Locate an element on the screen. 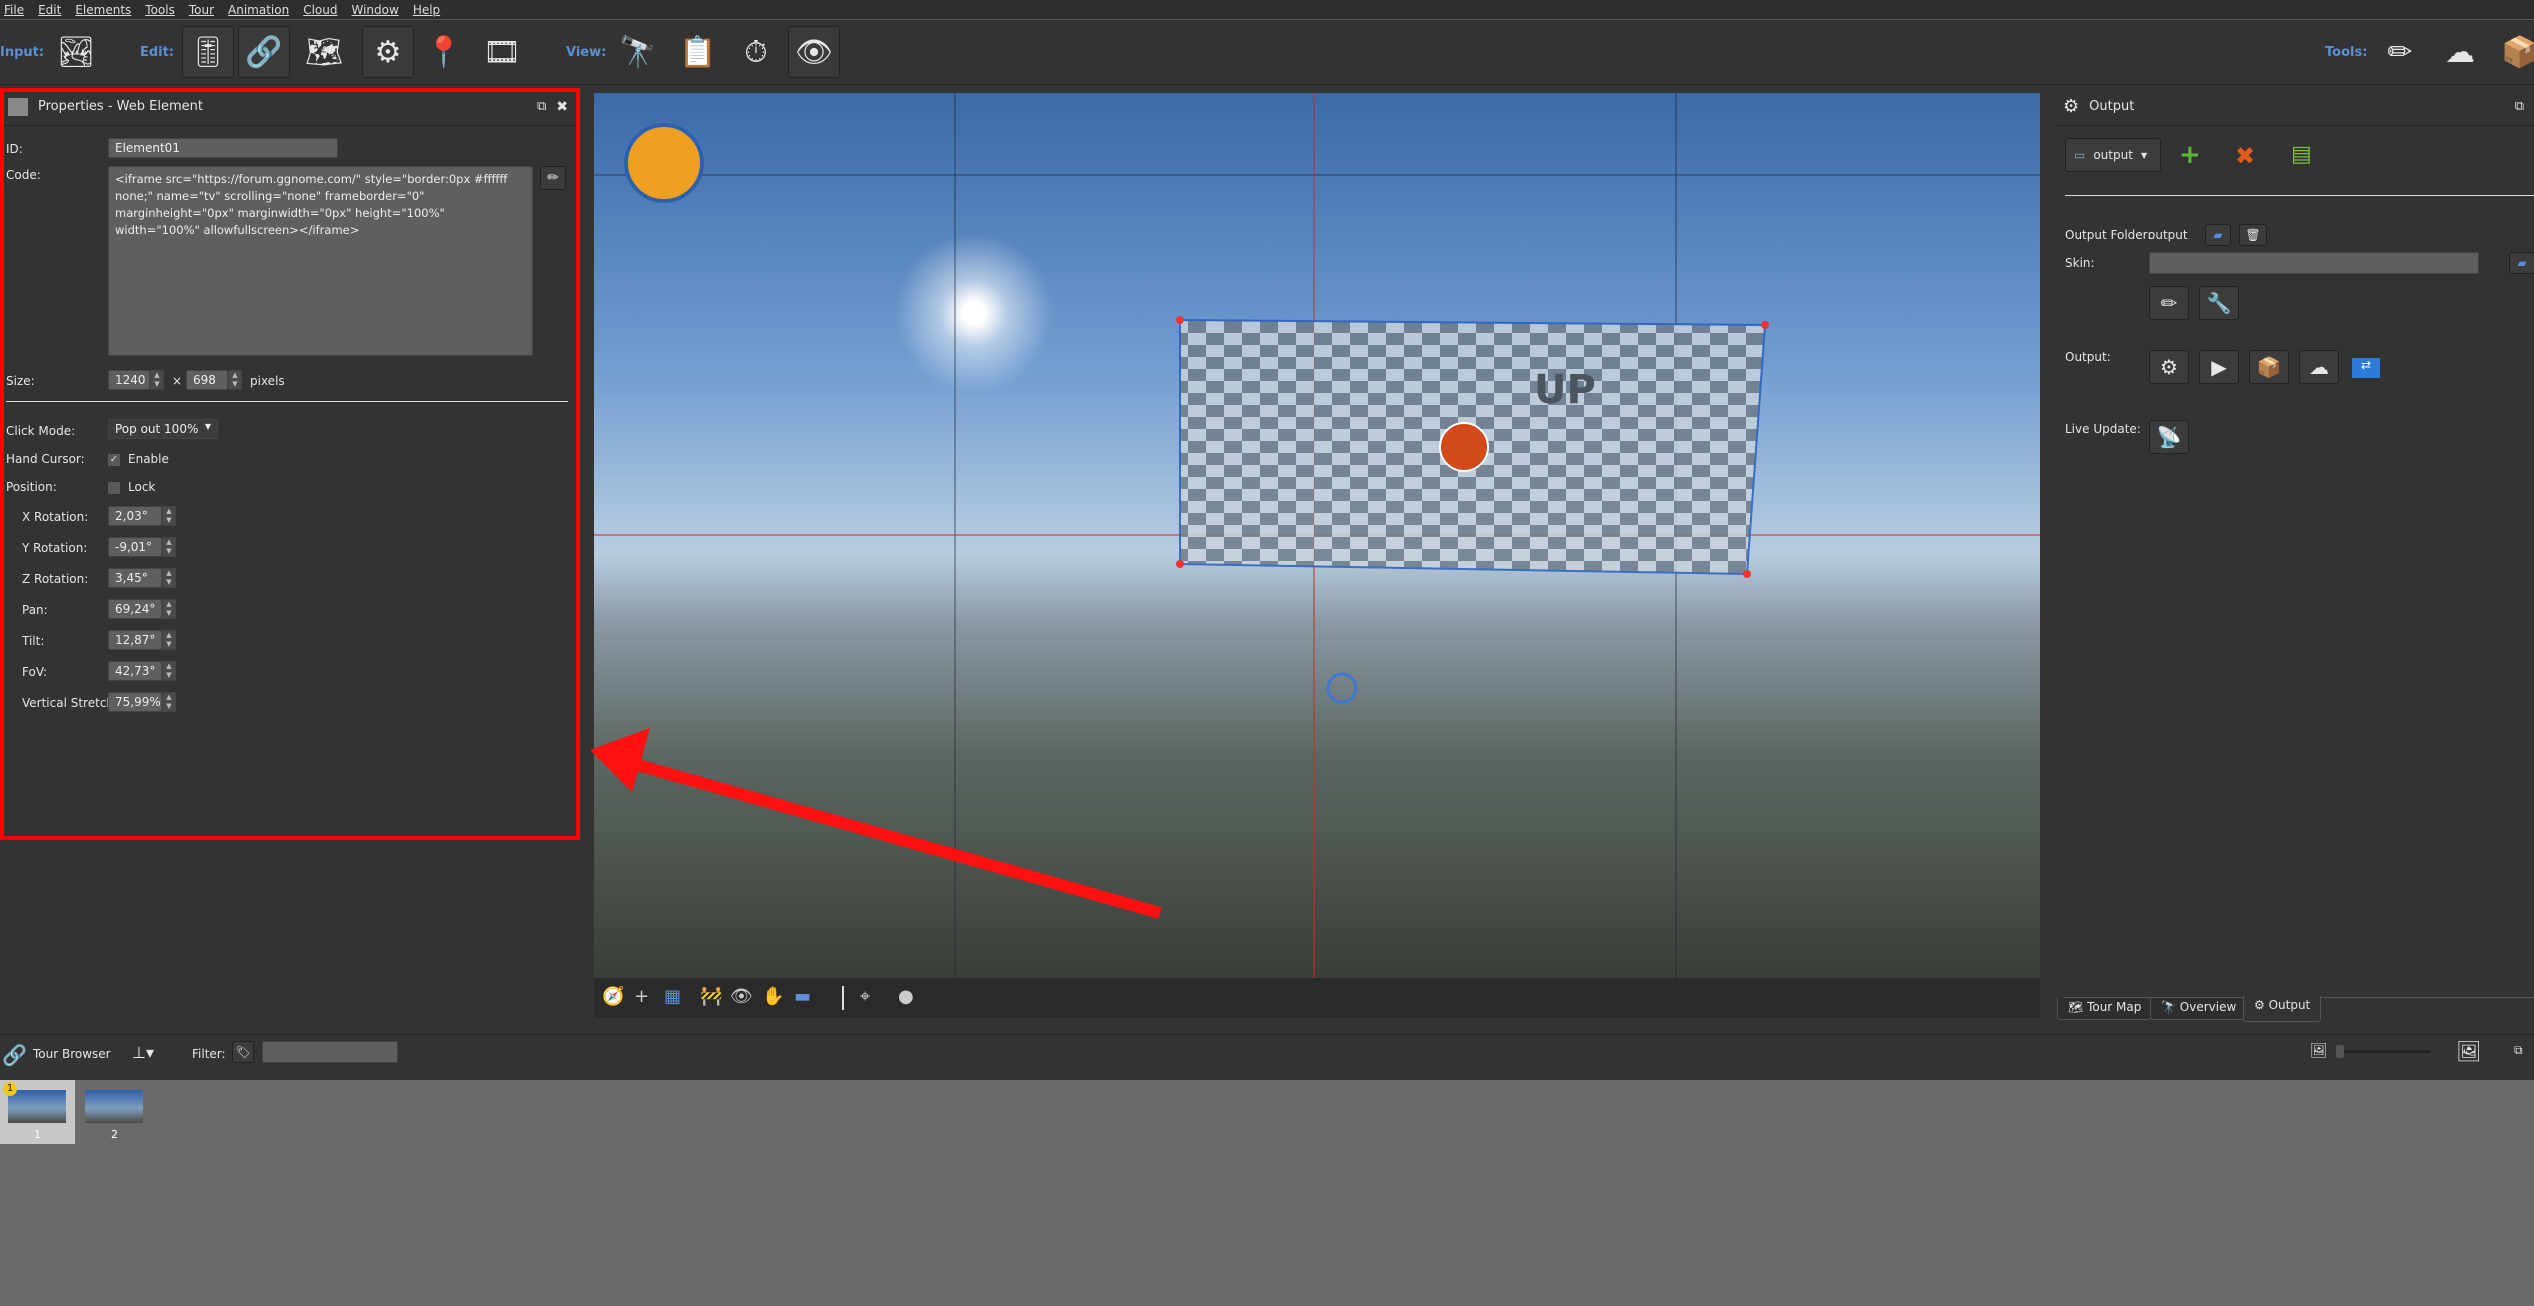  tour-browser-icon: 🔗 is located at coordinates (264, 52).